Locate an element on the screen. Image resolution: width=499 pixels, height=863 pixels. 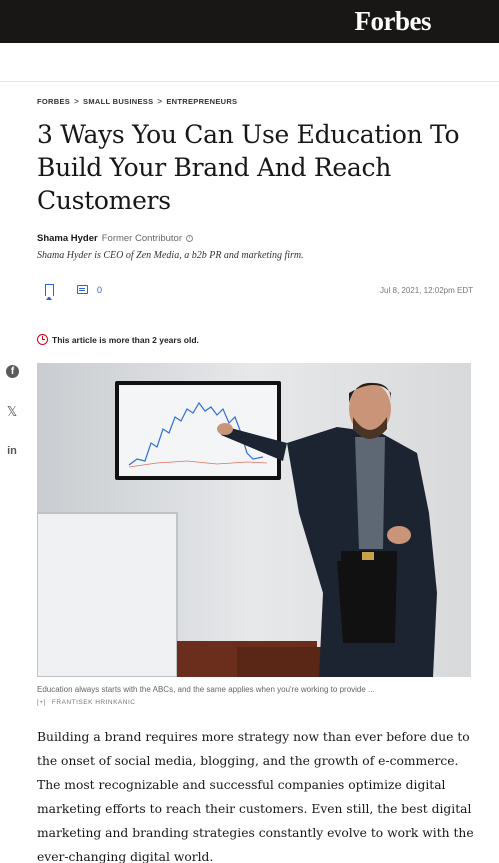
breadcrumb: FORBES > SMALL BUSINESS > ENTREPRENEURS is located at coordinates (137, 101).